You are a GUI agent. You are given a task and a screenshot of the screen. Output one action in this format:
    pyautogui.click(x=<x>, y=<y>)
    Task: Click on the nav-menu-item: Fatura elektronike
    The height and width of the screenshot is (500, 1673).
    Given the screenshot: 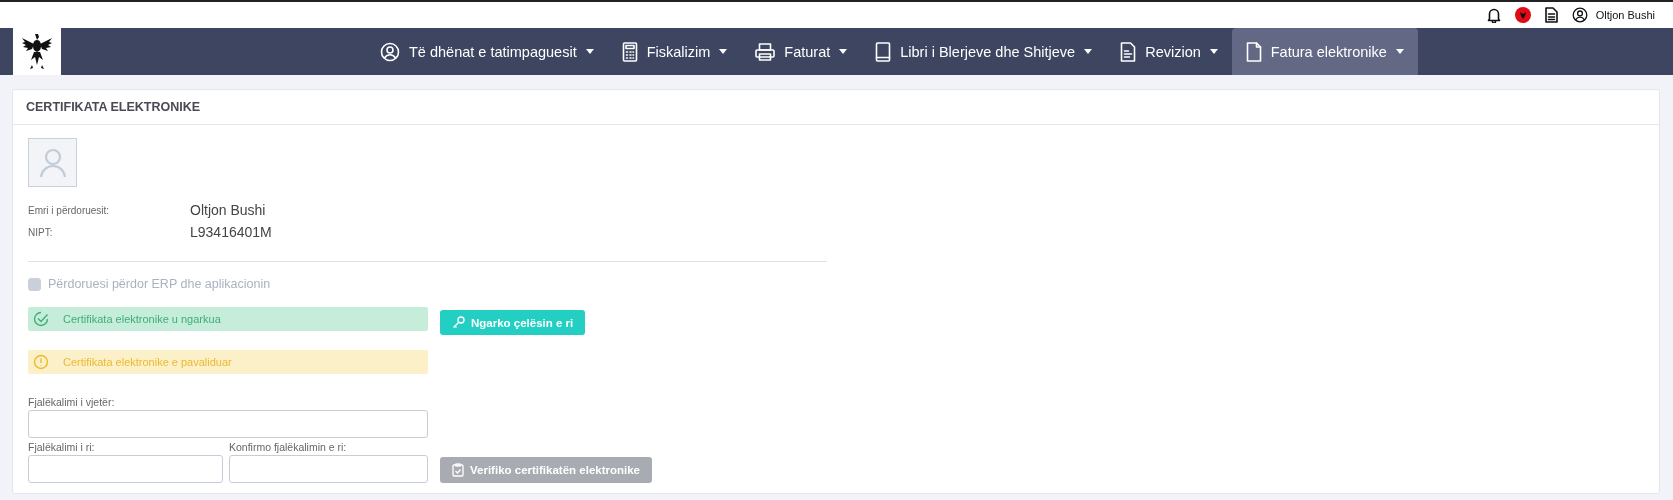 What is the action you would take?
    pyautogui.click(x=1324, y=51)
    